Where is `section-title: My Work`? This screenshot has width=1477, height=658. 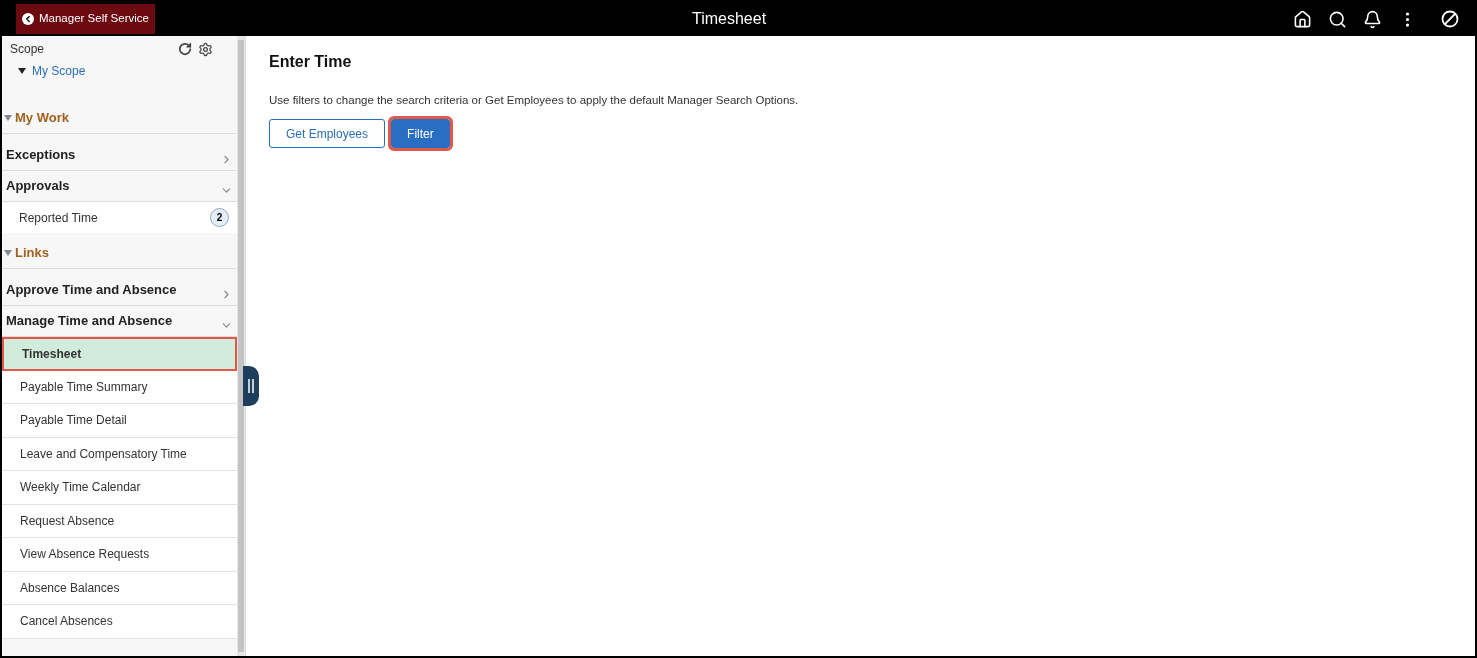
section-title: My Work is located at coordinates (42, 117).